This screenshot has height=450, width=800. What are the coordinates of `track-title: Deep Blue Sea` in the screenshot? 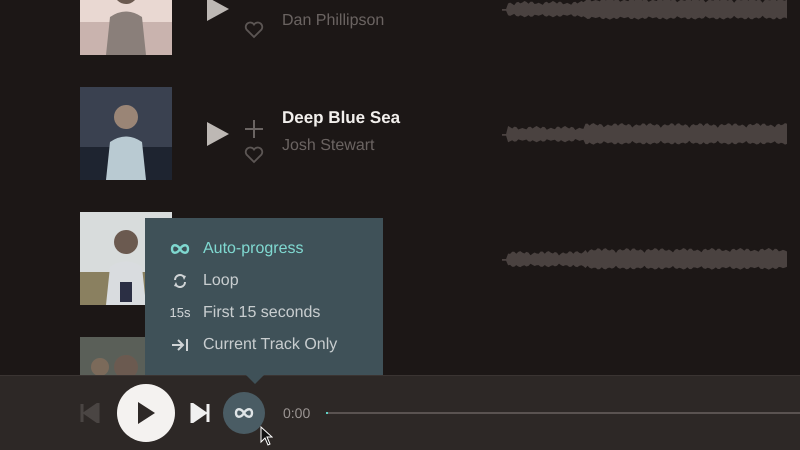 It's located at (392, 118).